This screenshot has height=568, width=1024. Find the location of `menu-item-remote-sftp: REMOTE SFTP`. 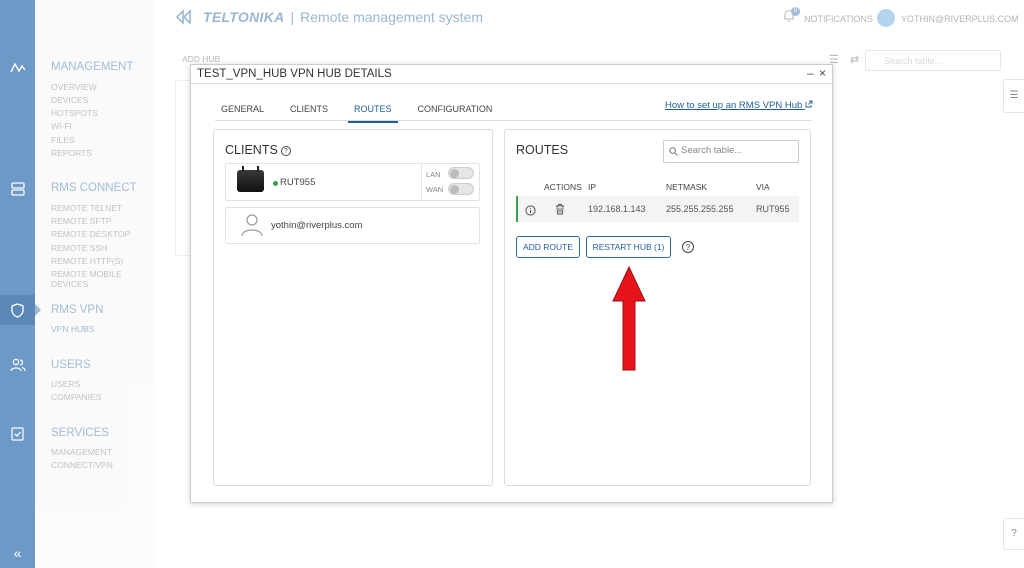

menu-item-remote-sftp: REMOTE SFTP is located at coordinates (81, 221).